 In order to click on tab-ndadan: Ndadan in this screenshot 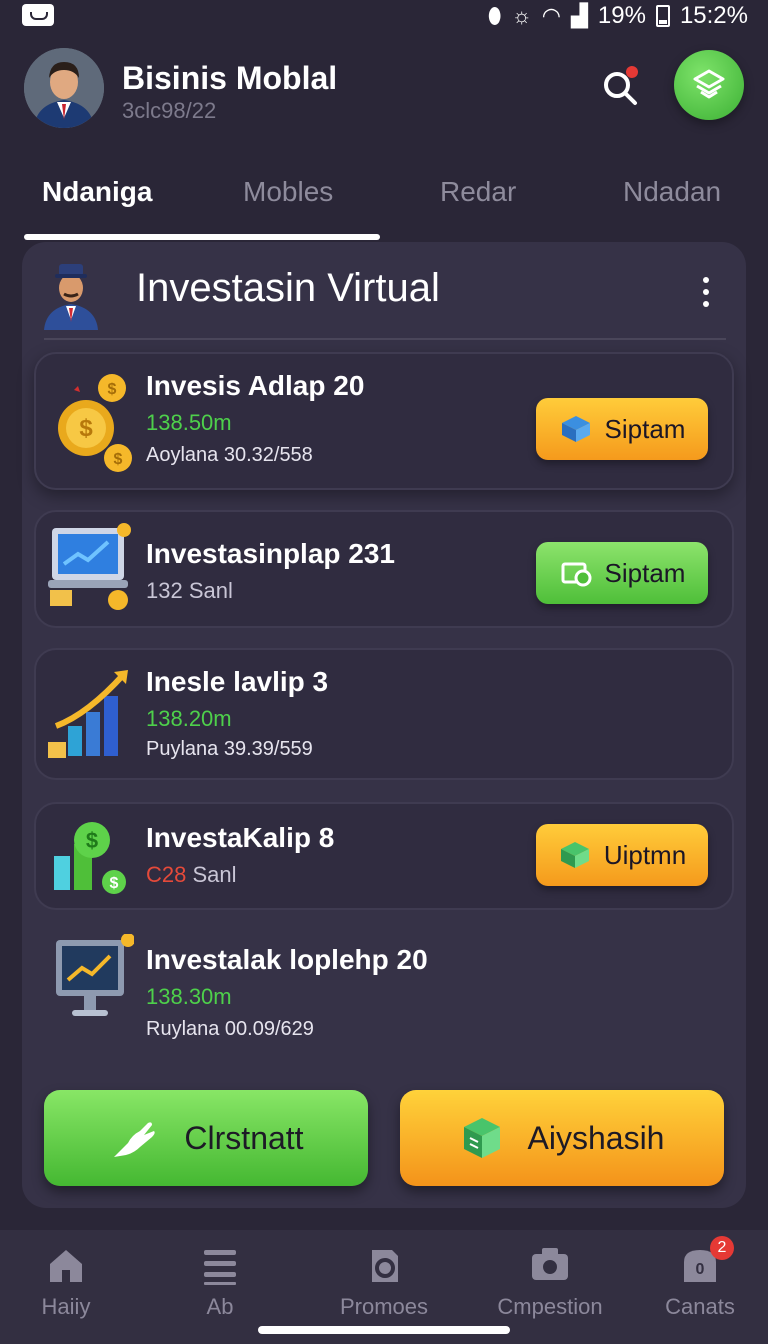, I will do `click(672, 192)`.